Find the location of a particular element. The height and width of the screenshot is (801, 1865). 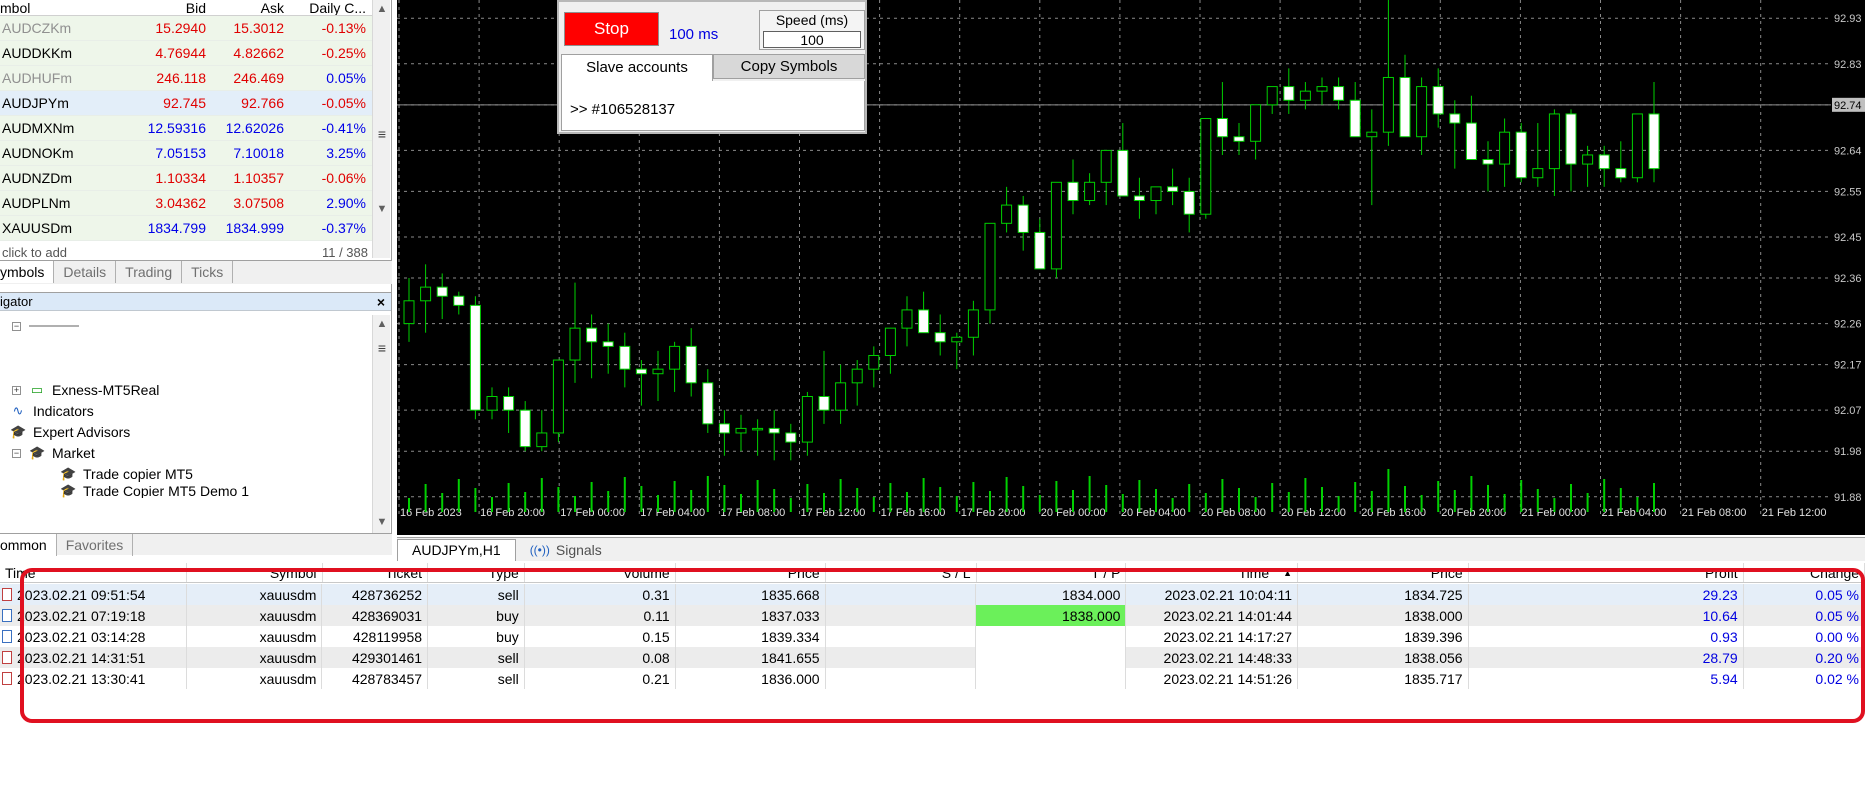

bid-price: 15.2940 is located at coordinates (180, 28).